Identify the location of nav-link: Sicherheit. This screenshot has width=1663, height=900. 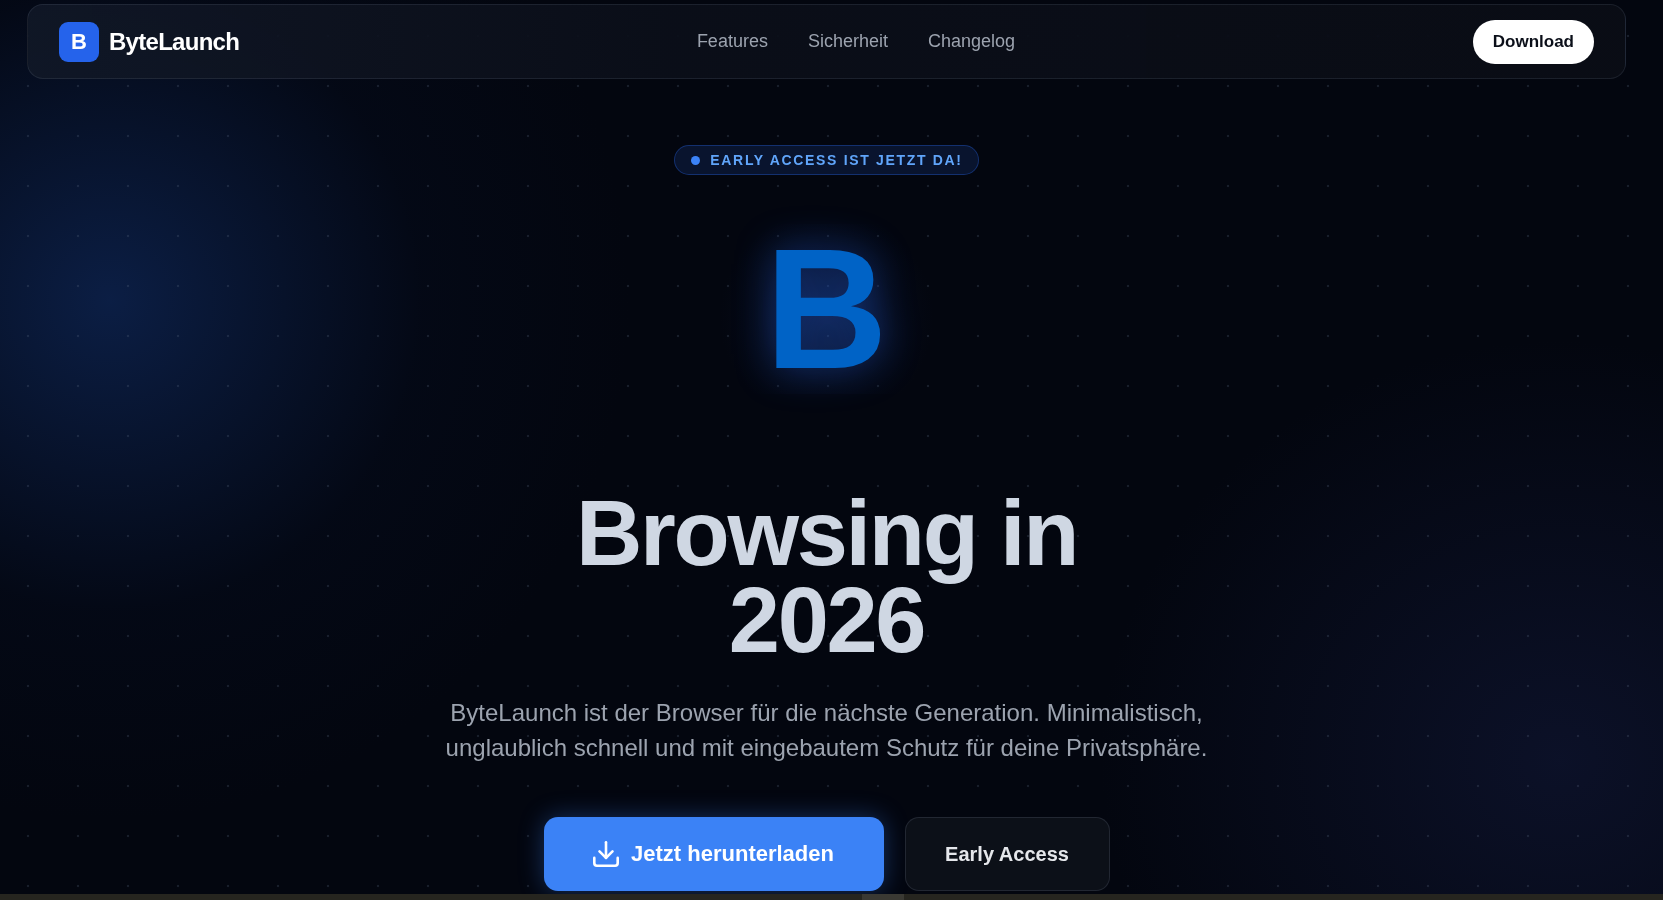
(847, 41).